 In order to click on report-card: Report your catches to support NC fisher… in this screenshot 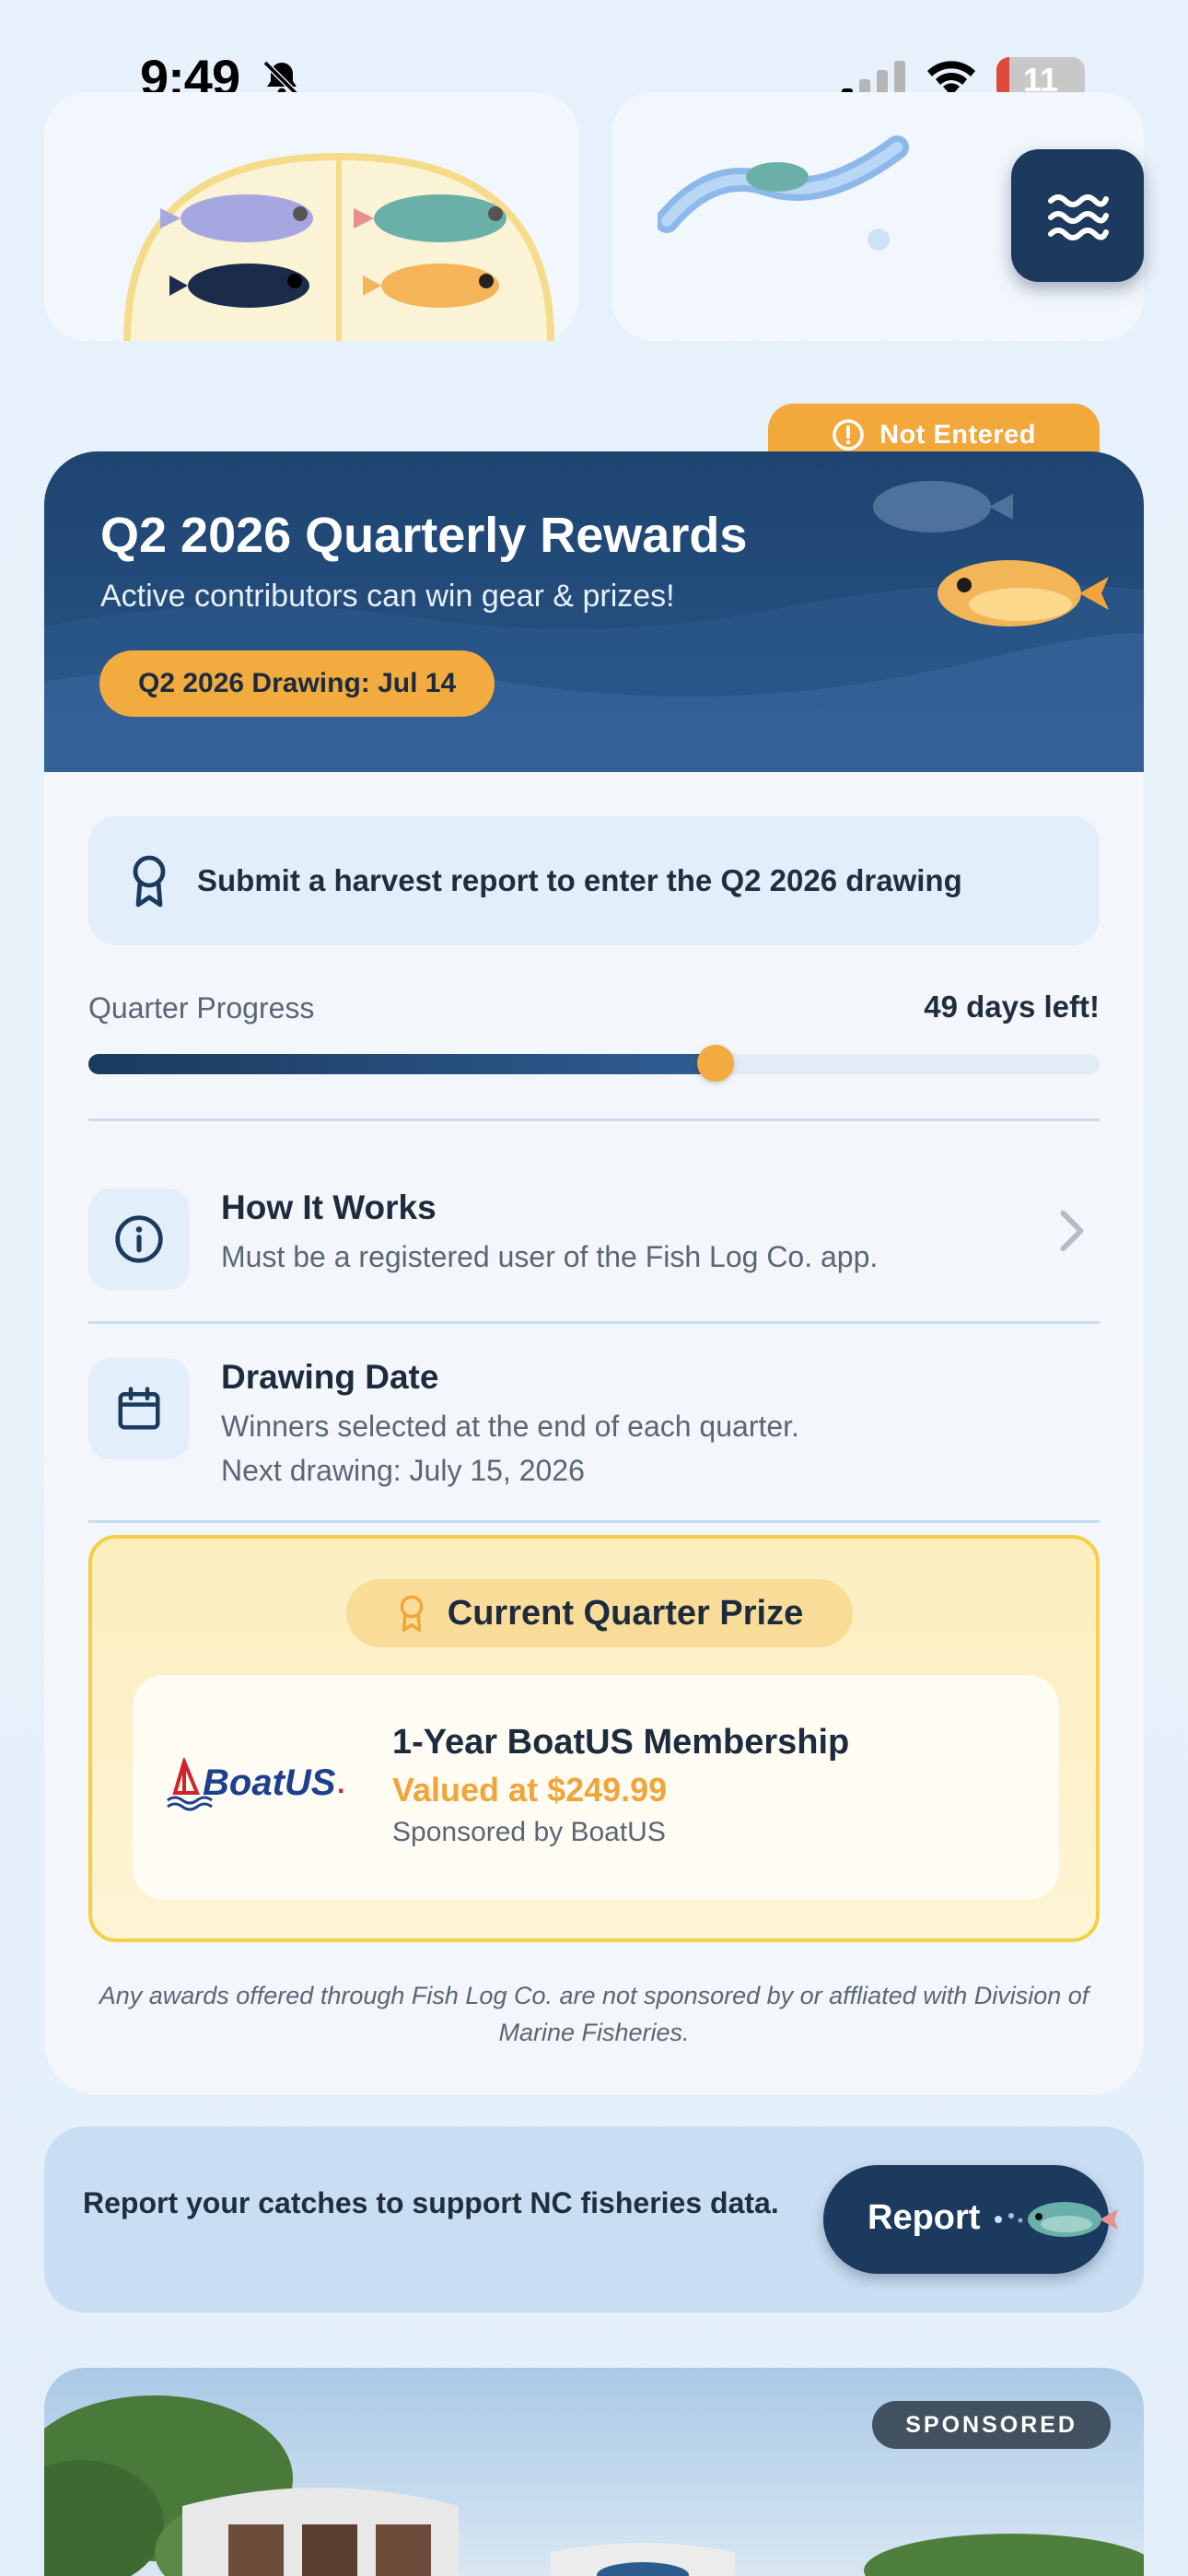, I will do `click(594, 2219)`.